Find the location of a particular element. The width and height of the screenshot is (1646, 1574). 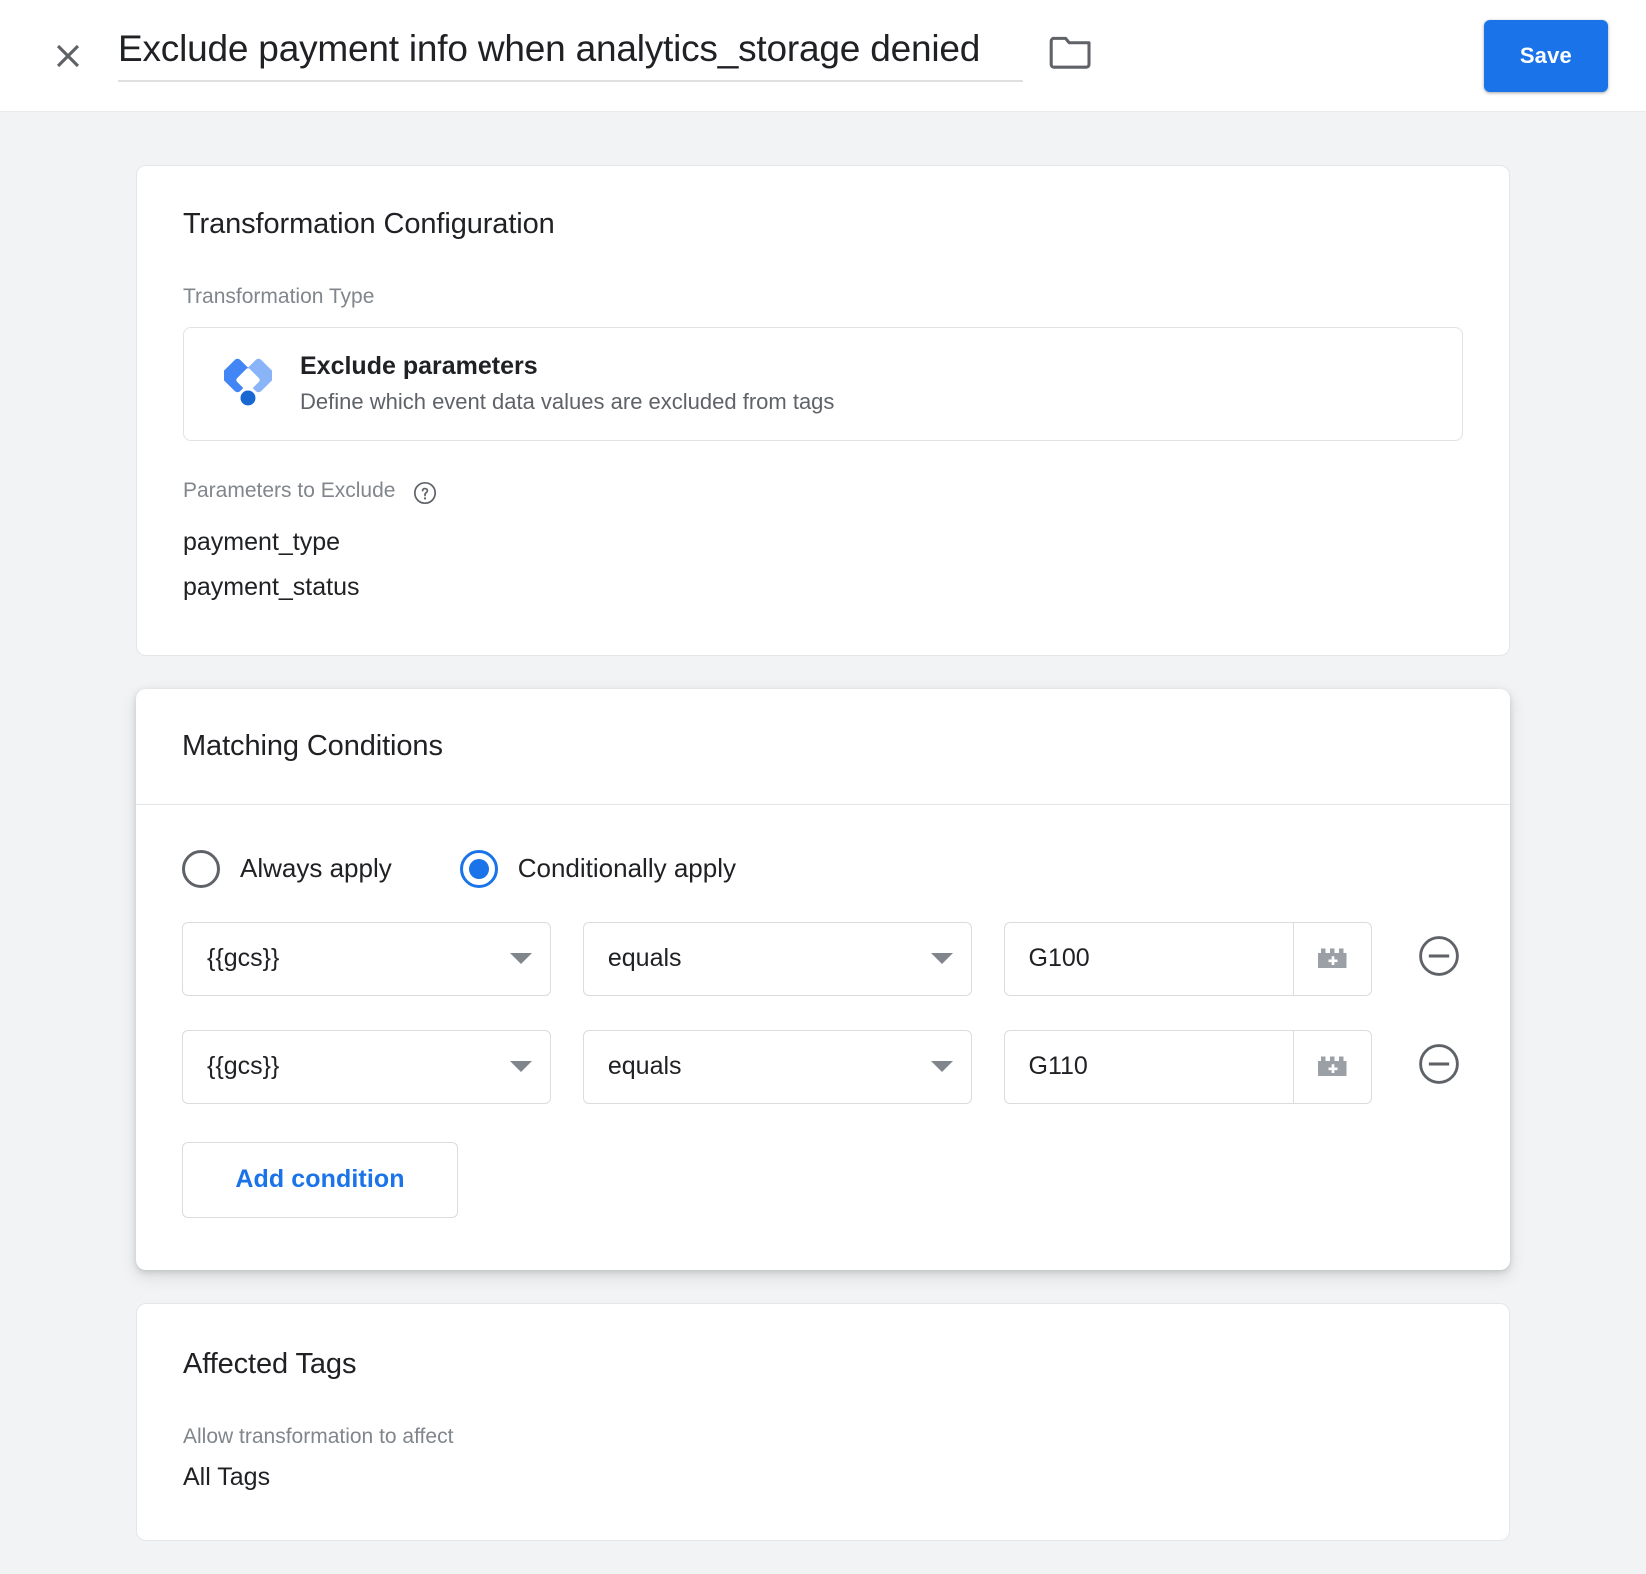

folder-icon is located at coordinates (1071, 53).